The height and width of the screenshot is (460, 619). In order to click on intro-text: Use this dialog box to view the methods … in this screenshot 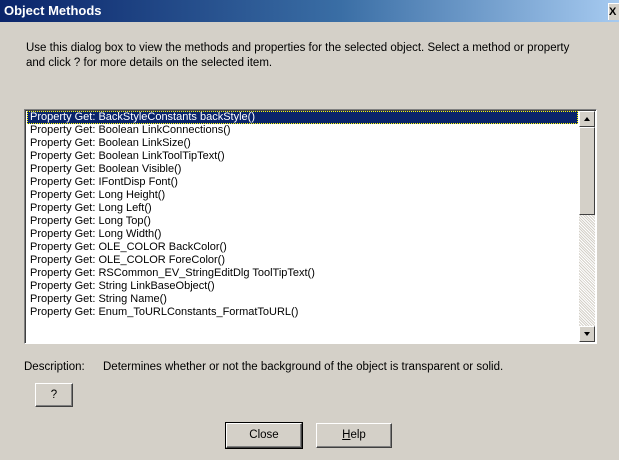, I will do `click(298, 55)`.